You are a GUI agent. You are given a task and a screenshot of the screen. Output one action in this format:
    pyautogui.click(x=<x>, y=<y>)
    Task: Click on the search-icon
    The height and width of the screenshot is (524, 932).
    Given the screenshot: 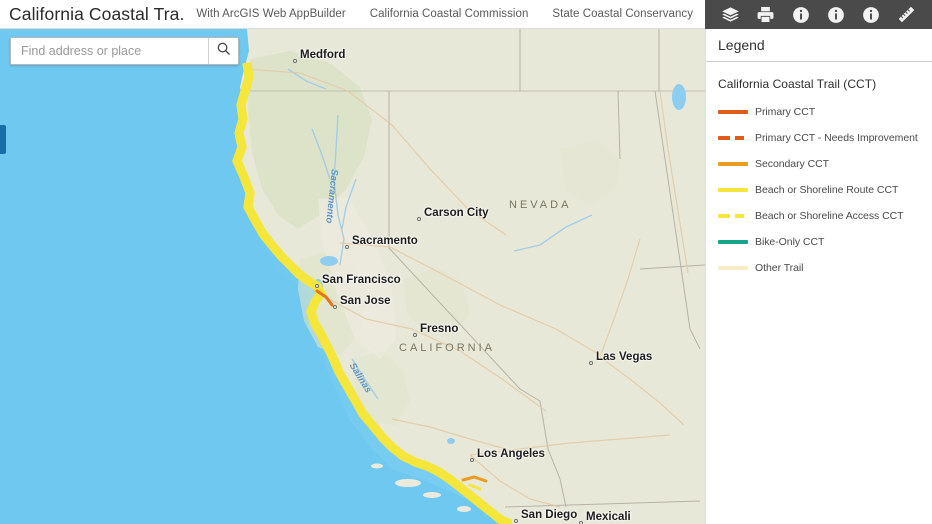 What is the action you would take?
    pyautogui.click(x=223, y=51)
    